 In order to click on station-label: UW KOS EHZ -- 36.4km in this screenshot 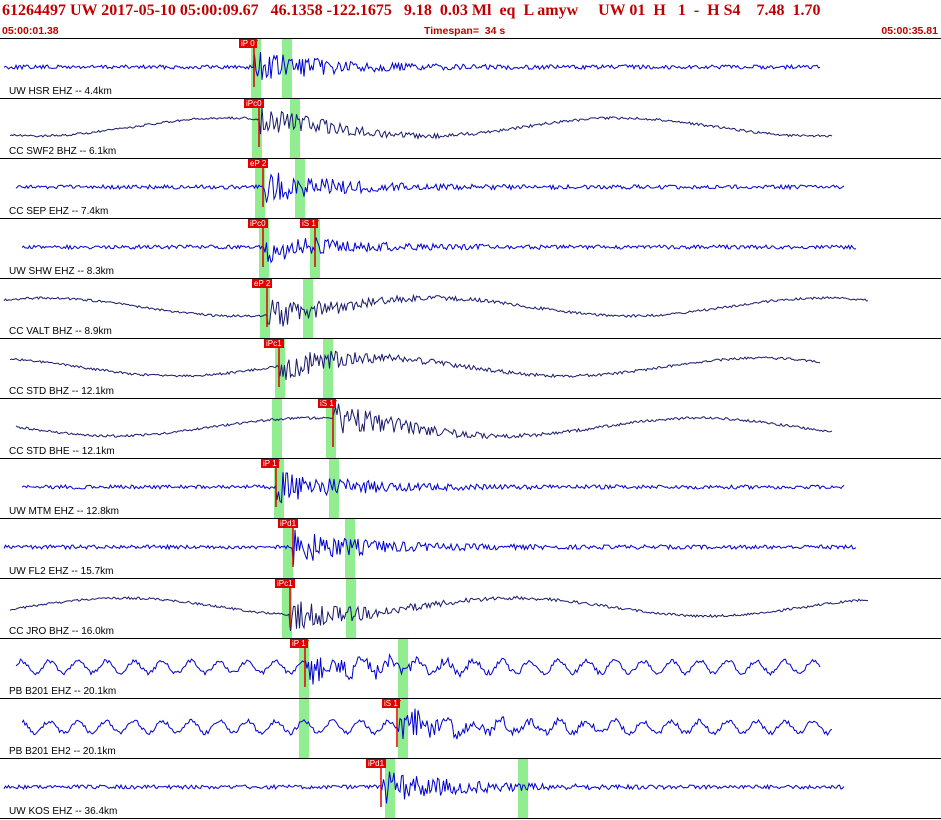, I will do `click(63, 811)`.